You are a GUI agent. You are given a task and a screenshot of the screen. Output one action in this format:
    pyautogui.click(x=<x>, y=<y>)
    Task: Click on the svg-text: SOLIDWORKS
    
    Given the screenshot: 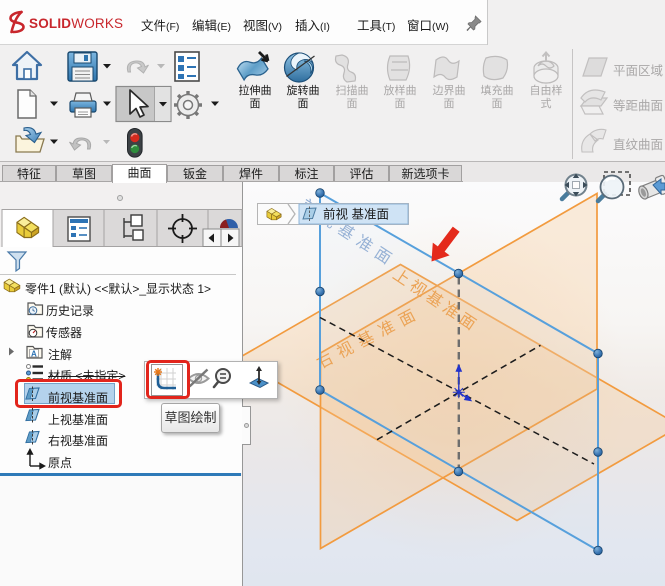 What is the action you would take?
    pyautogui.click(x=76, y=23)
    